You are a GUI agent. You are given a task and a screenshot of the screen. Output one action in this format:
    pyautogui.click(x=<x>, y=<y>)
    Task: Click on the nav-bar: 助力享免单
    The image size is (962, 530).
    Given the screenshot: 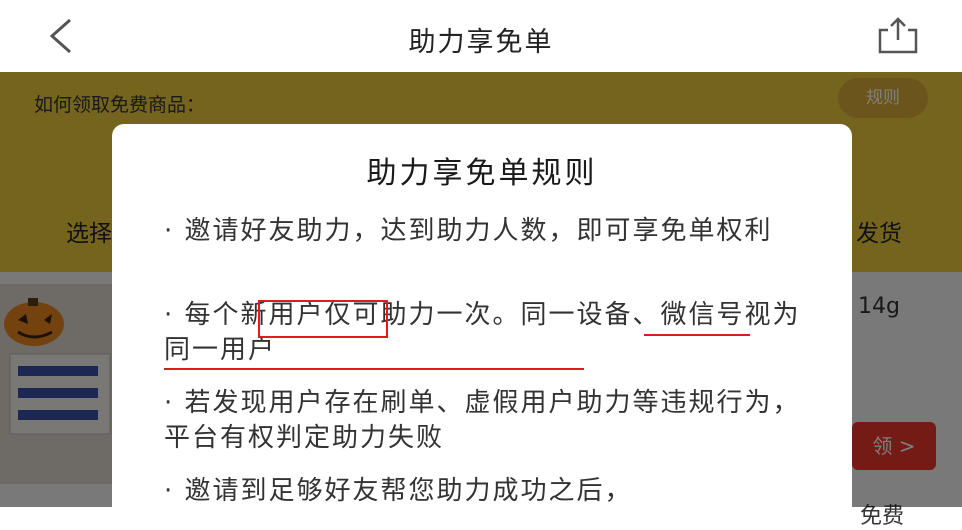 What is the action you would take?
    pyautogui.click(x=481, y=36)
    